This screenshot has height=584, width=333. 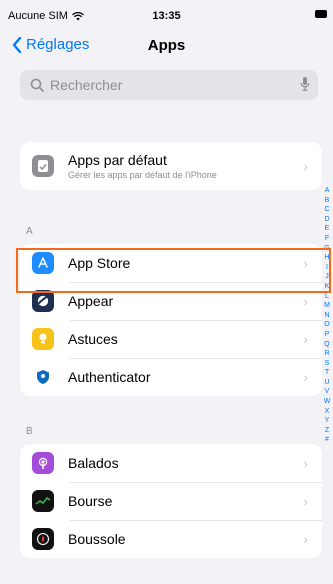 I want to click on status-bar: Aucune SIM 13:35, so click(x=166, y=14).